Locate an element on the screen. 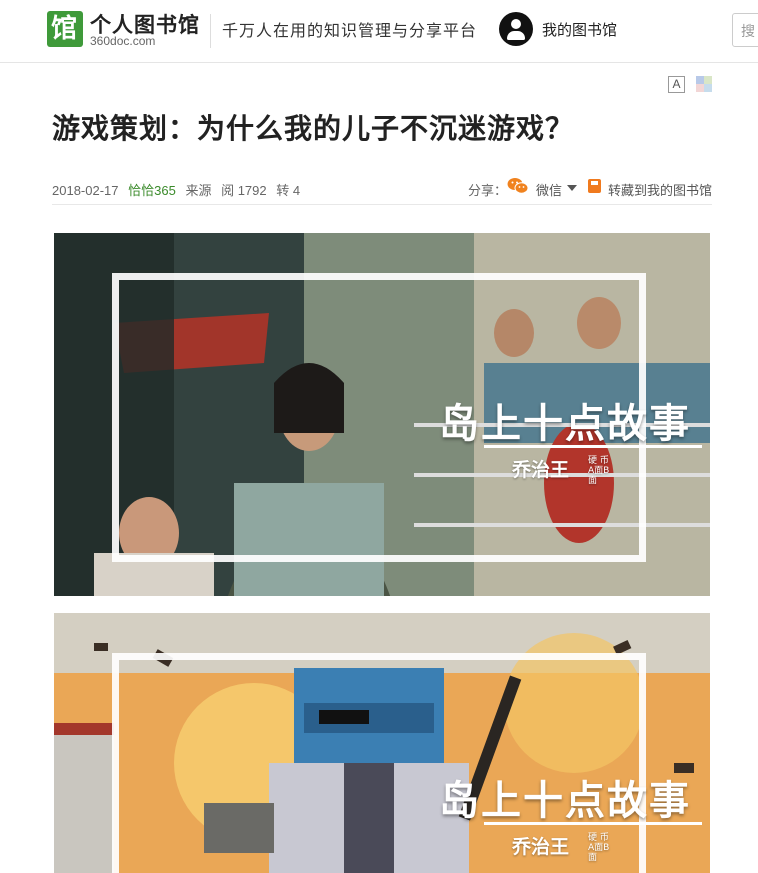  share-count: 转 4 is located at coordinates (288, 190).